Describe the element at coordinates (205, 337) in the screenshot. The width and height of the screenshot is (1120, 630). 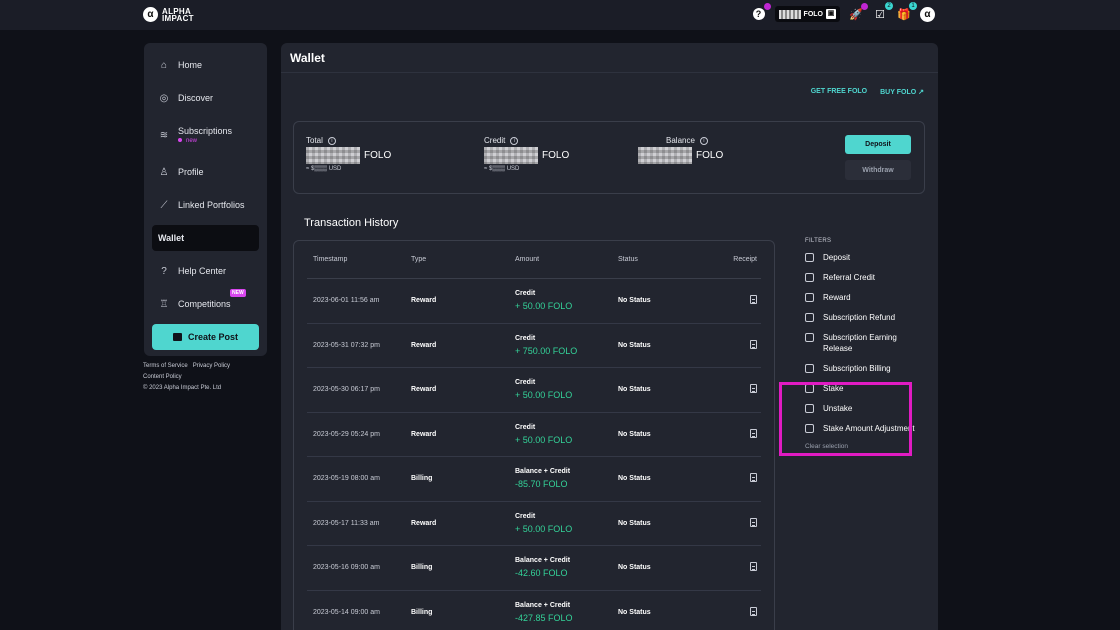
I see `create-post-button: Create Post` at that location.